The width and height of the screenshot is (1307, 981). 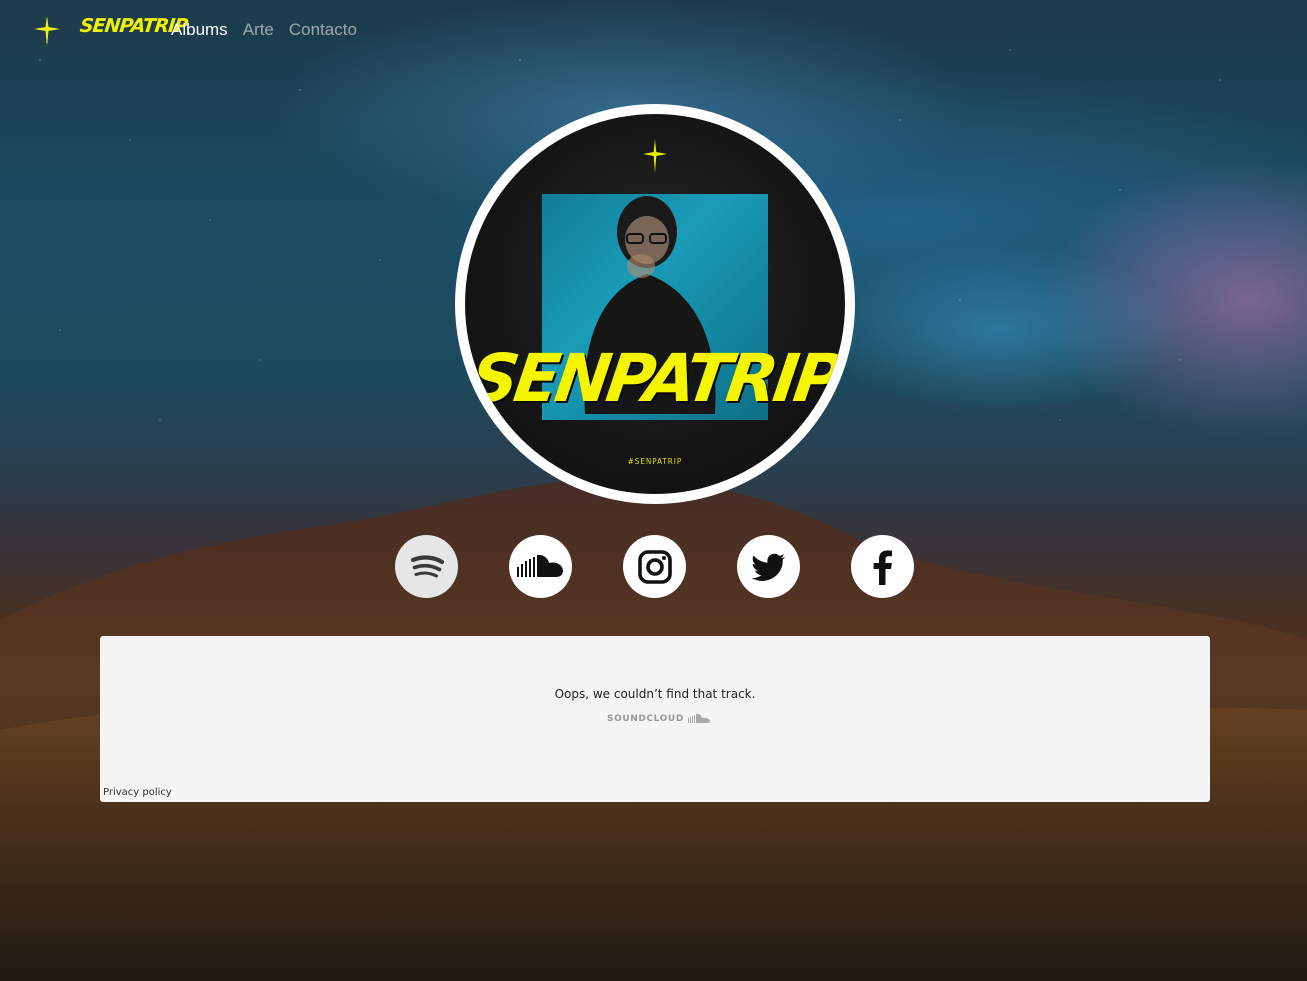 I want to click on person-silhouette, so click(x=650, y=305).